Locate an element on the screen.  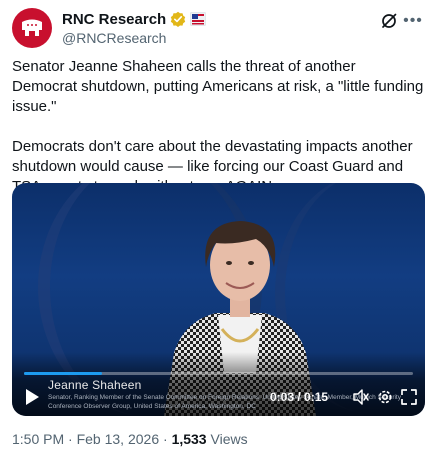
speaker-name: Jeanne Shaheen is located at coordinates (95, 385).